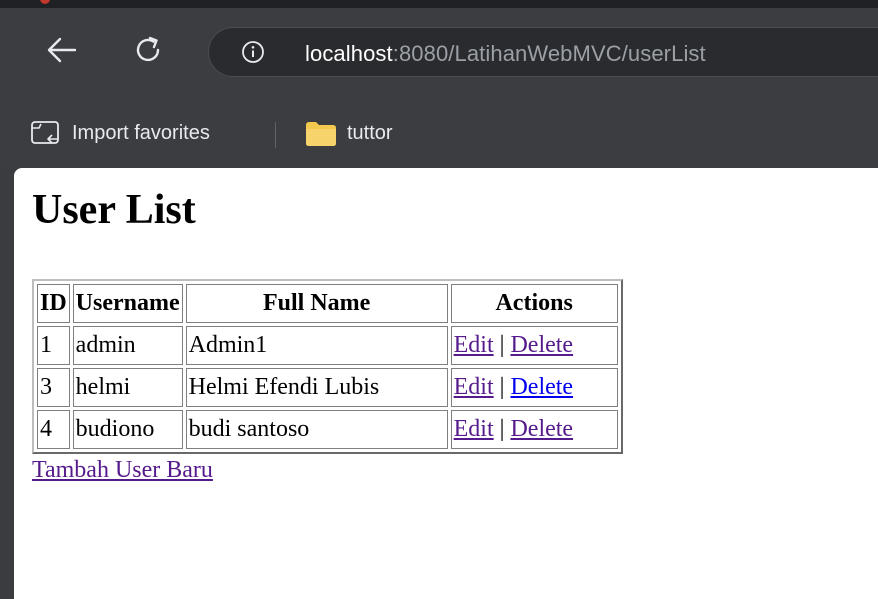  Describe the element at coordinates (114, 210) in the screenshot. I see `page-title: User List` at that location.